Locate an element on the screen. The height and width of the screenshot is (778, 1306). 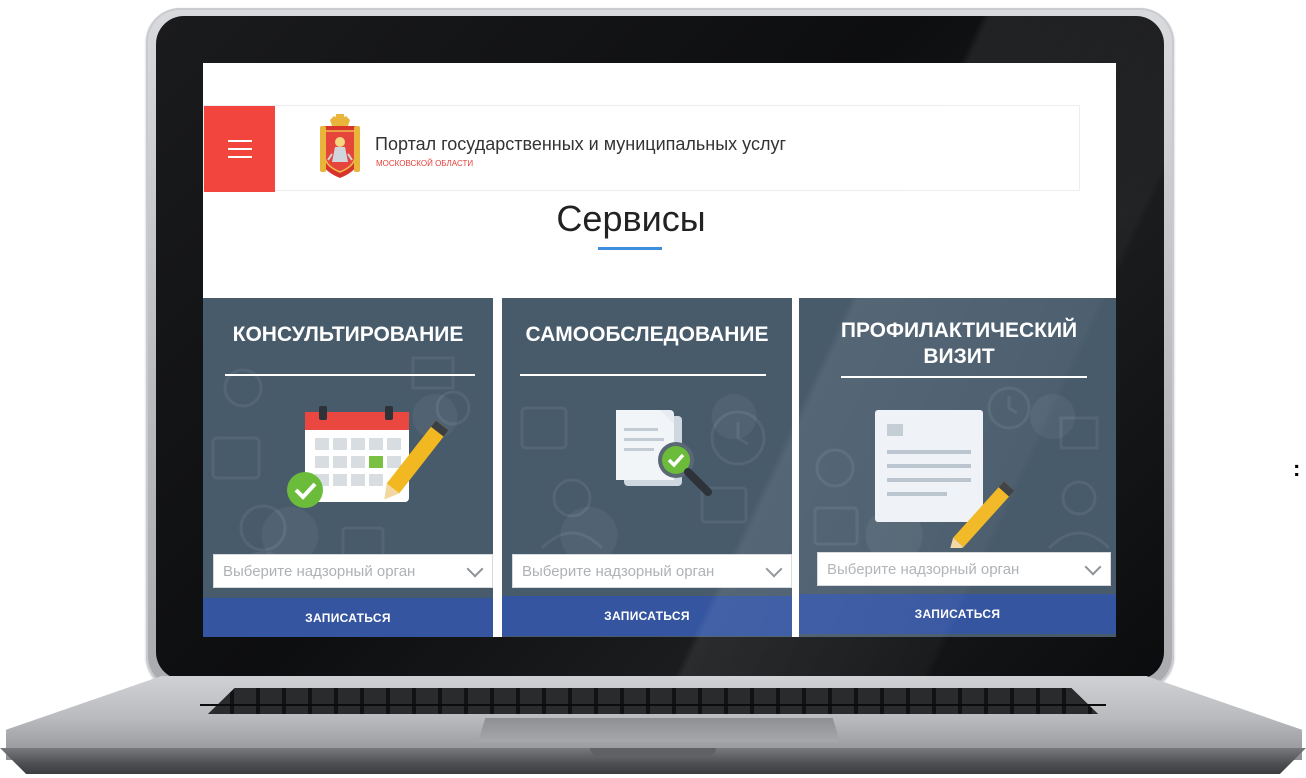
menu-button is located at coordinates (239, 149).